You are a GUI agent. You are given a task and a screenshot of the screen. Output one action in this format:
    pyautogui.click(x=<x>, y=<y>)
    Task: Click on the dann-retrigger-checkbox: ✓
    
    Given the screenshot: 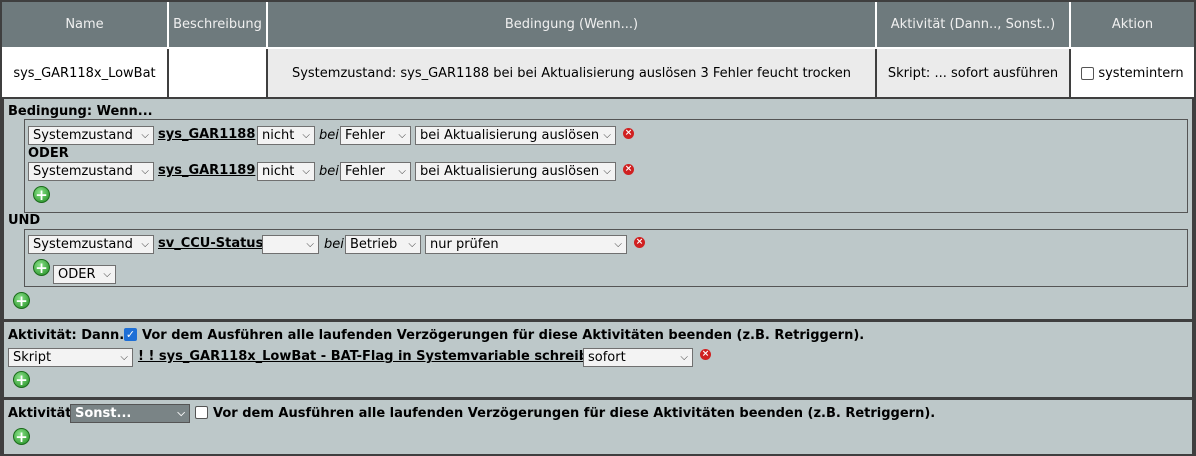 What is the action you would take?
    pyautogui.click(x=130, y=334)
    